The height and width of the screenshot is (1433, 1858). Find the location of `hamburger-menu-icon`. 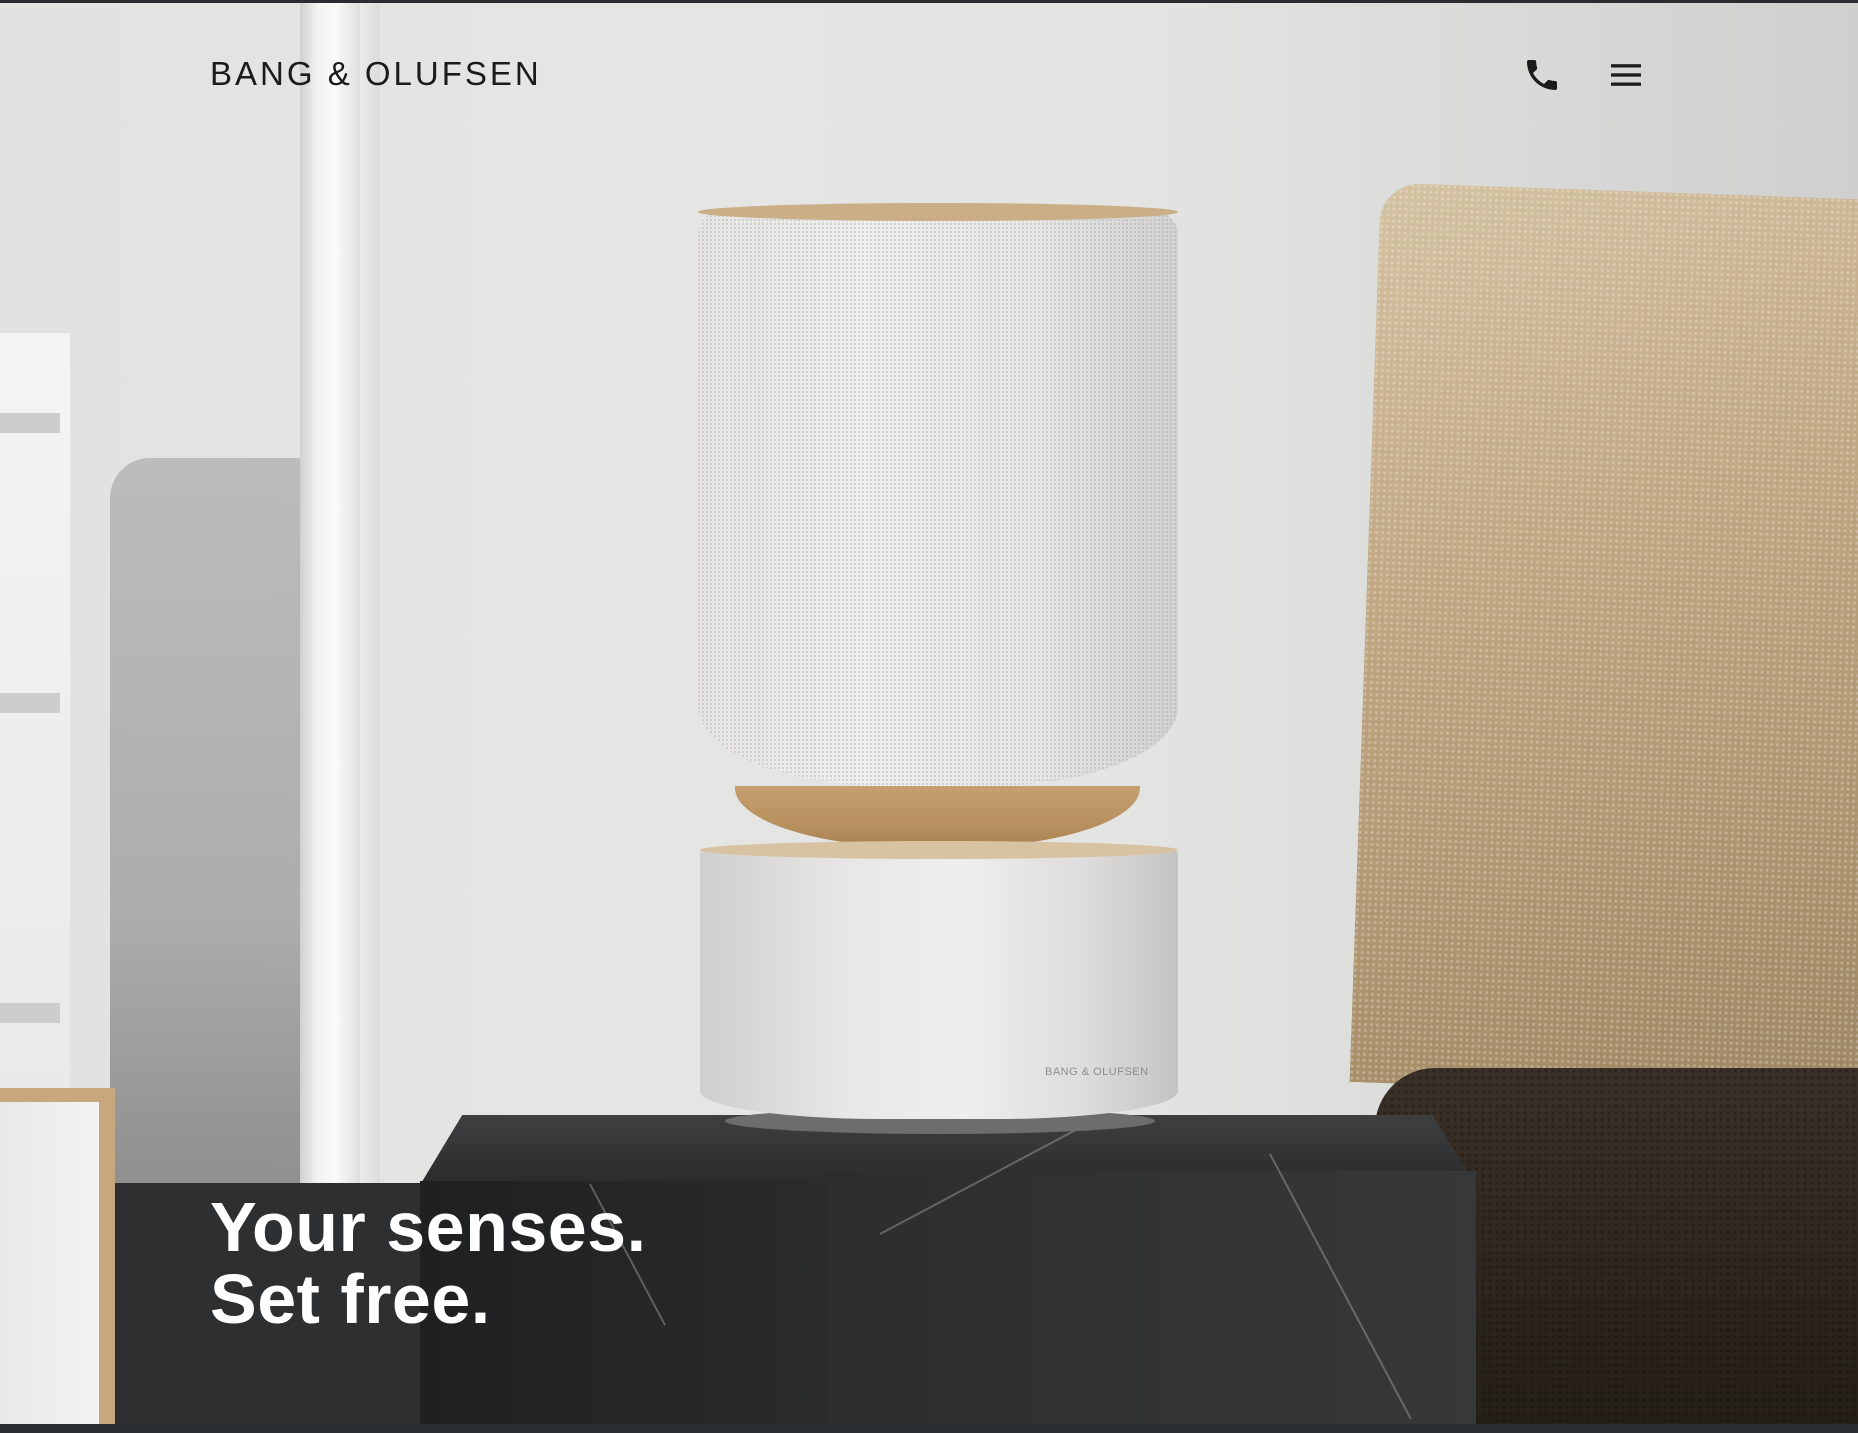

hamburger-menu-icon is located at coordinates (1626, 75).